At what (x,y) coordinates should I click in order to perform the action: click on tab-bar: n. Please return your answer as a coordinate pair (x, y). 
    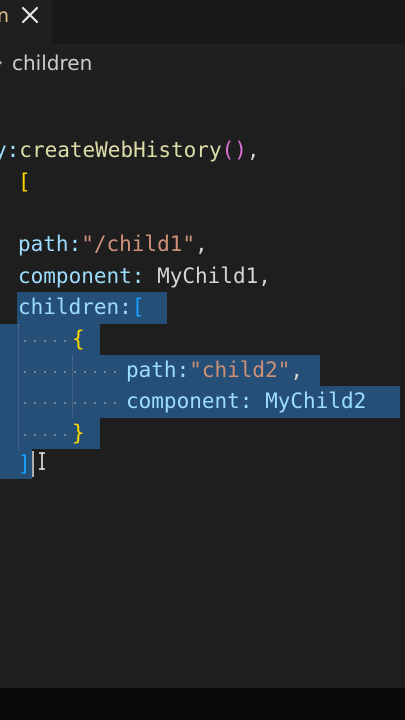
    Looking at the image, I should click on (202, 22).